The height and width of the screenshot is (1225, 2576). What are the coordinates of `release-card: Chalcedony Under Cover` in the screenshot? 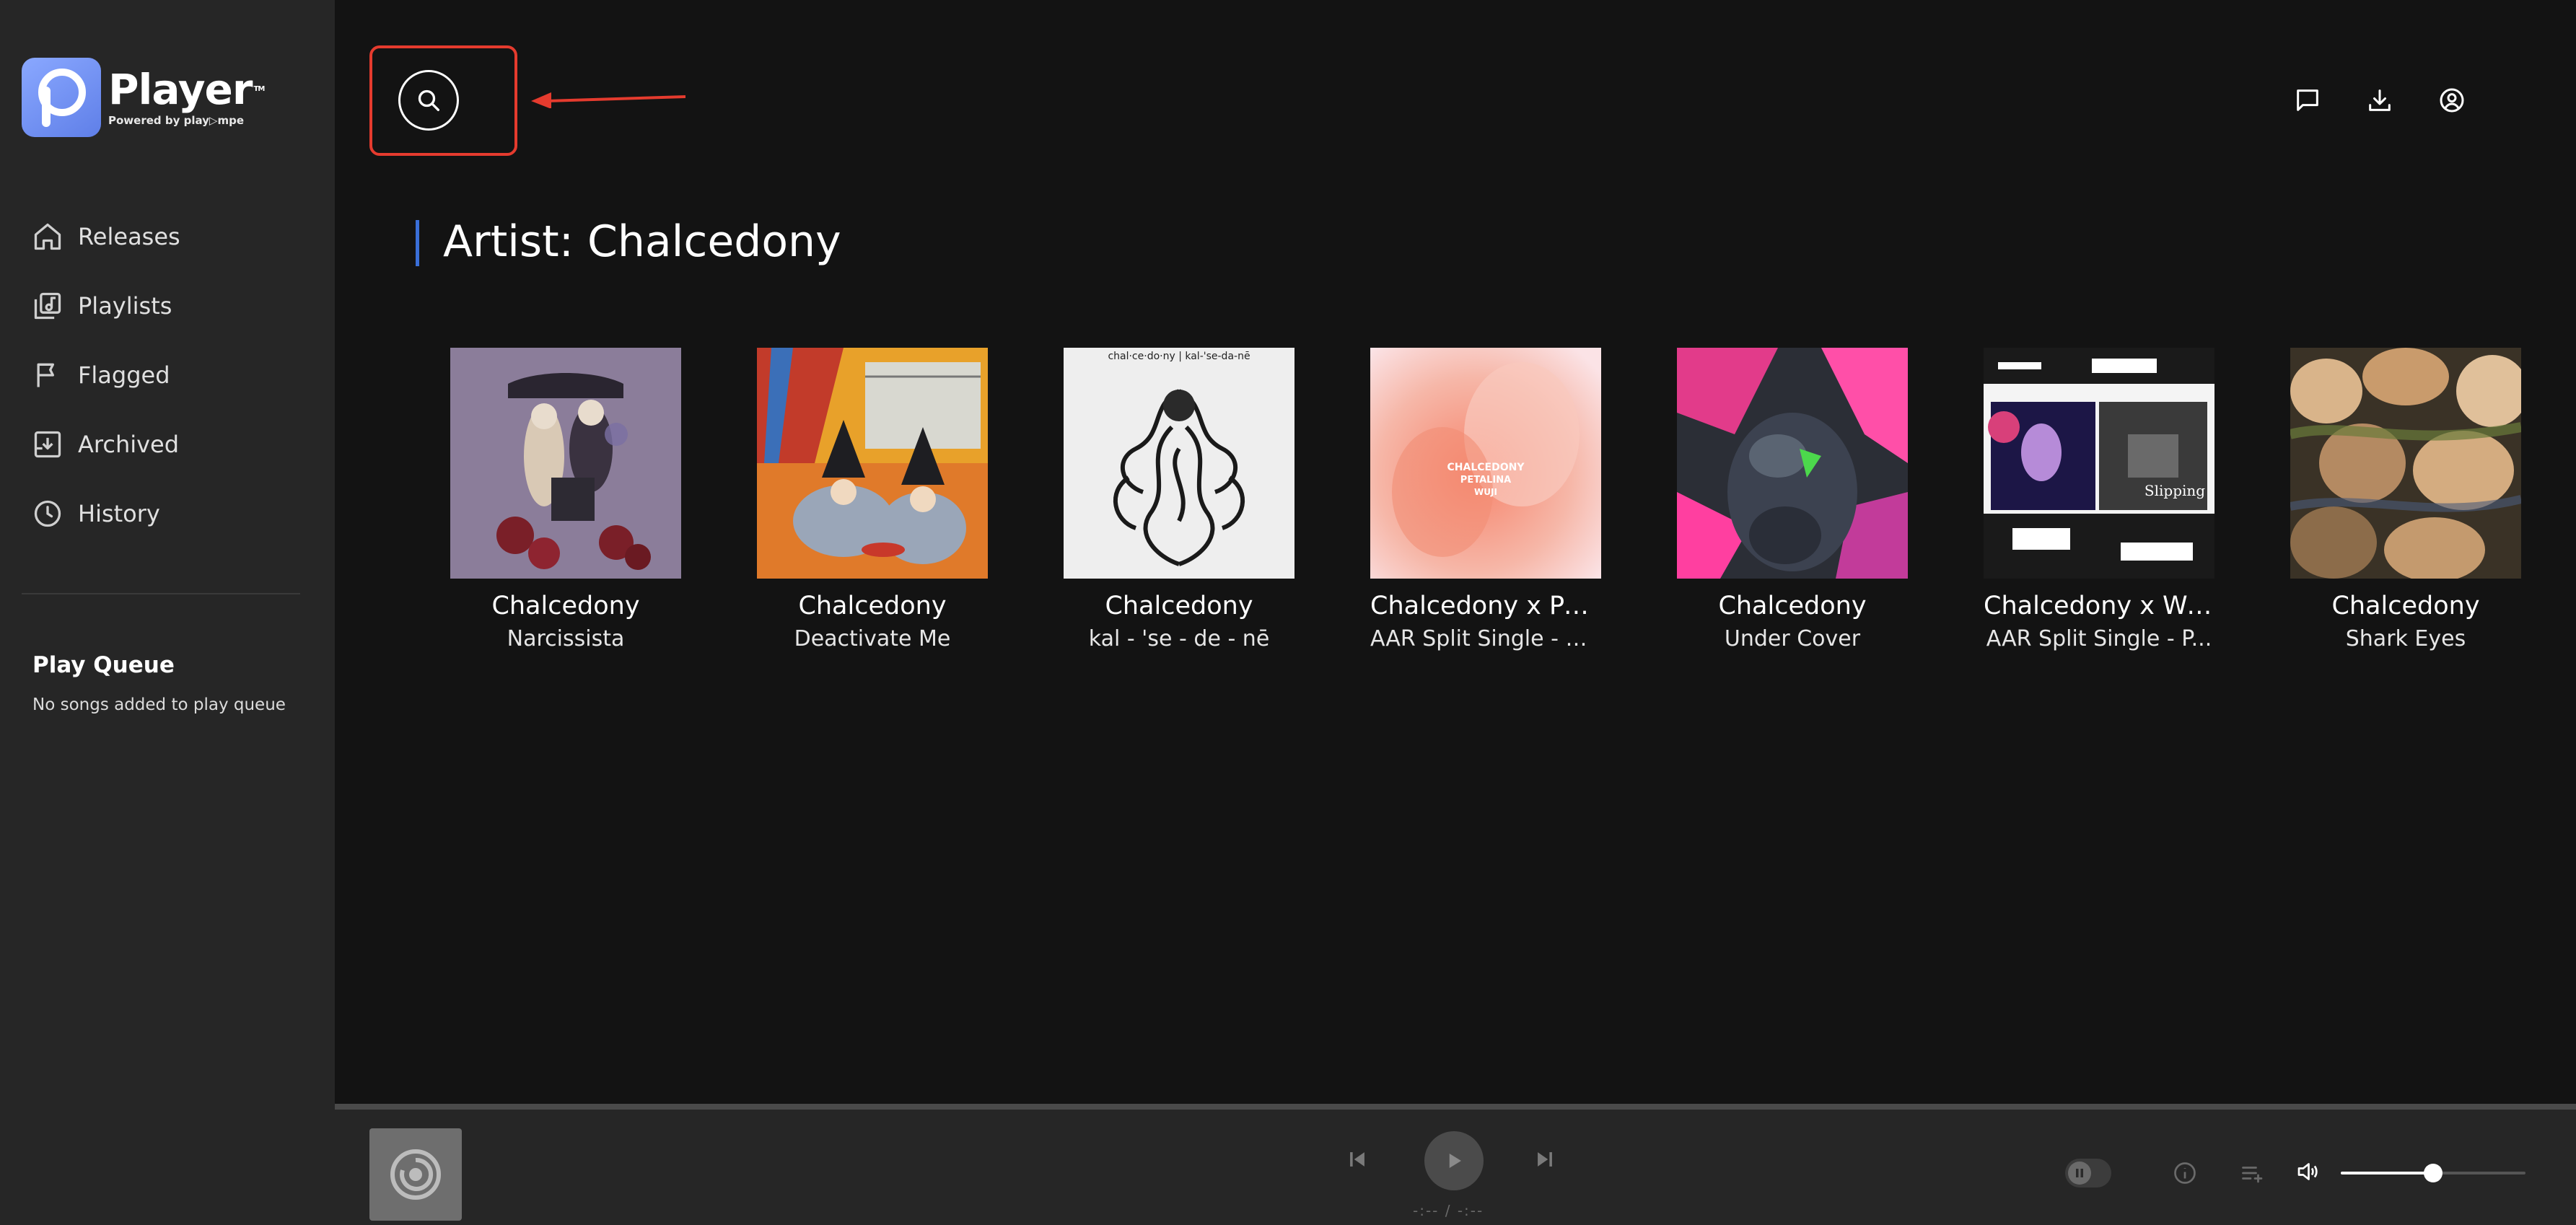 It's located at (1792, 499).